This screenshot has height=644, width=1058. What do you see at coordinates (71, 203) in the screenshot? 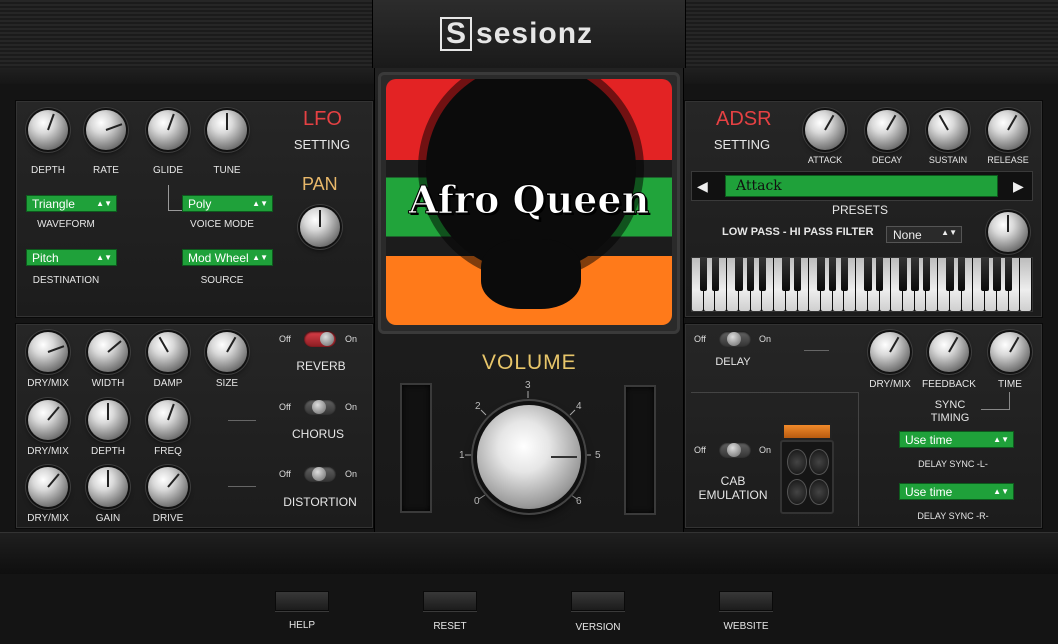
I see `waveform-select: Triangle ▲▼` at bounding box center [71, 203].